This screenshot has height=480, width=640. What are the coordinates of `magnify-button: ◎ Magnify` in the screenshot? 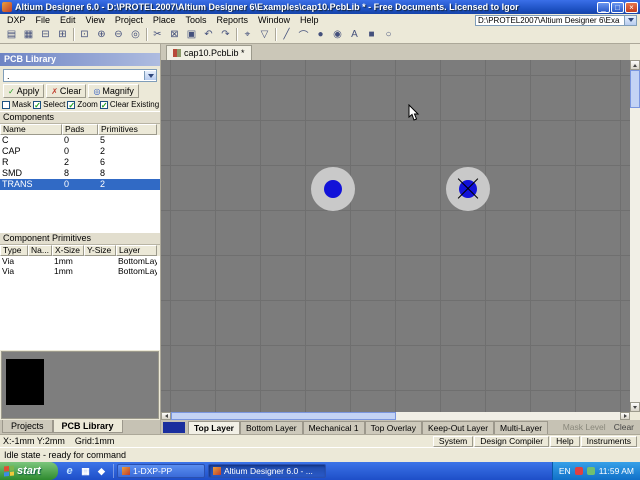 It's located at (113, 91).